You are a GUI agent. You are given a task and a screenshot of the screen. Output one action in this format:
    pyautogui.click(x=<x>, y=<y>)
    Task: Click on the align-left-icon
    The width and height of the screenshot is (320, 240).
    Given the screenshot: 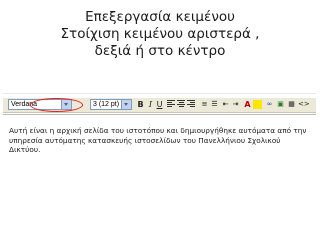 What is the action you would take?
    pyautogui.click(x=171, y=104)
    